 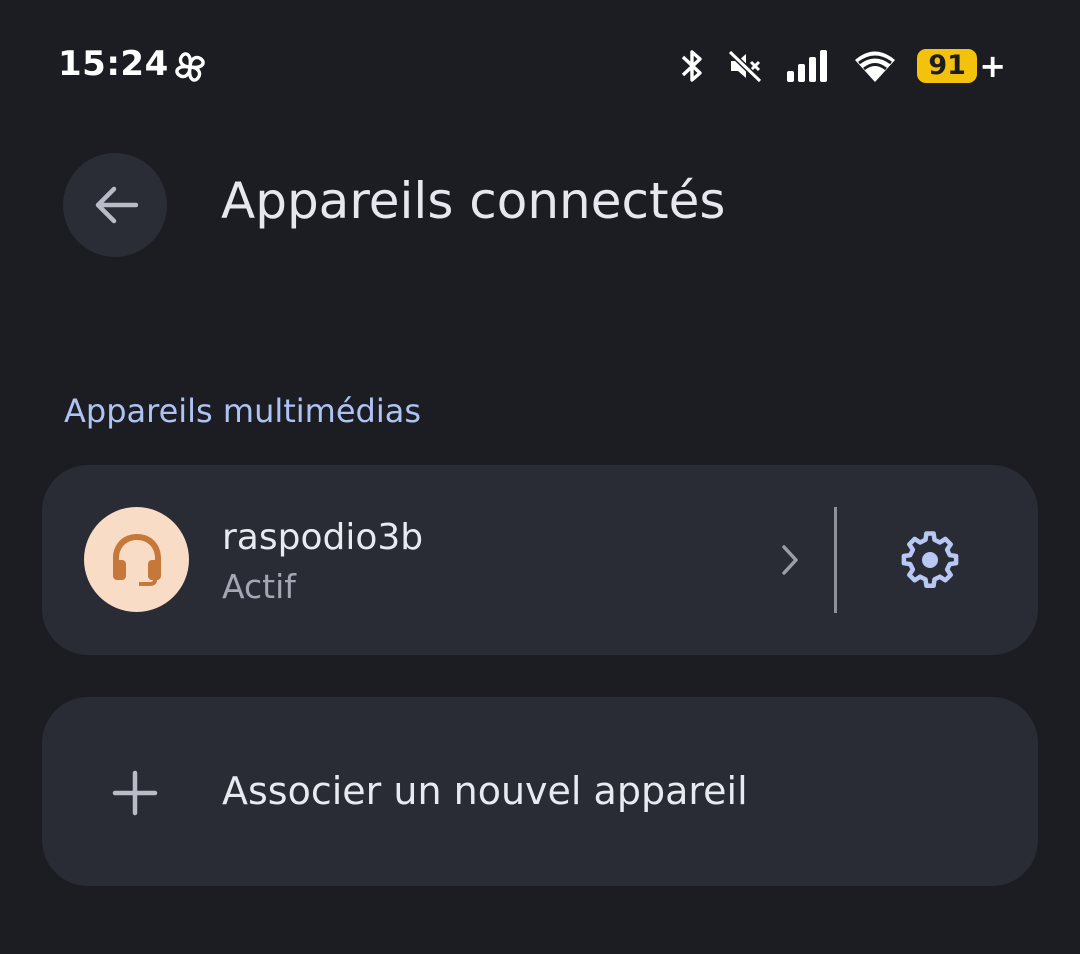 What do you see at coordinates (243, 411) in the screenshot?
I see `section-header: Appareils multimédias` at bounding box center [243, 411].